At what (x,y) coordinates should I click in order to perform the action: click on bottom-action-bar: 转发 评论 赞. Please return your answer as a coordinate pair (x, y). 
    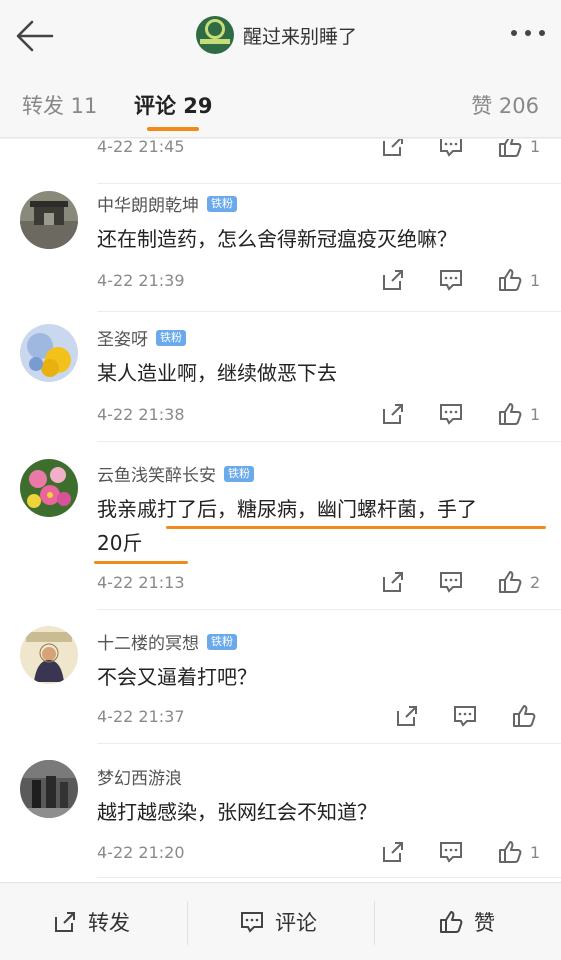
    Looking at the image, I should click on (280, 921).